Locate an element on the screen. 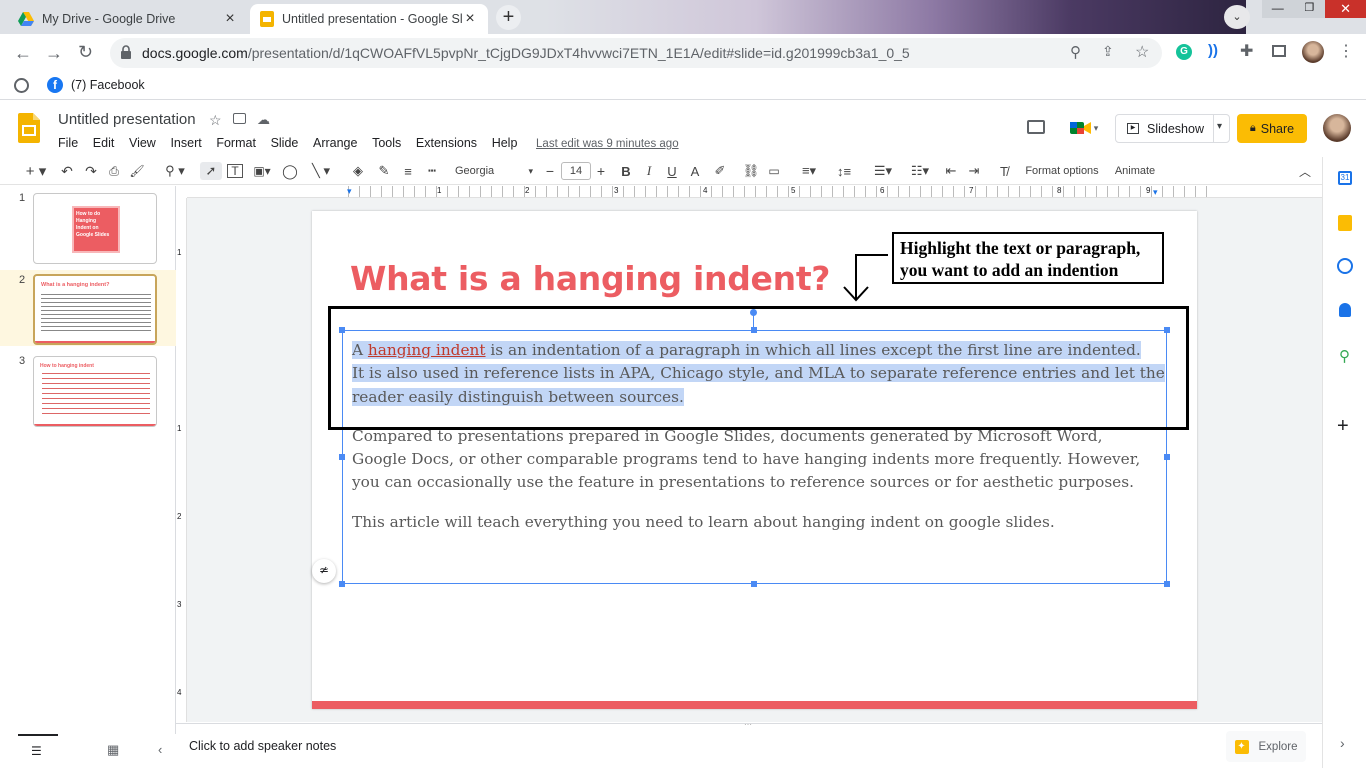 The width and height of the screenshot is (1366, 768). forward-arrow-icon: → is located at coordinates (54, 53).